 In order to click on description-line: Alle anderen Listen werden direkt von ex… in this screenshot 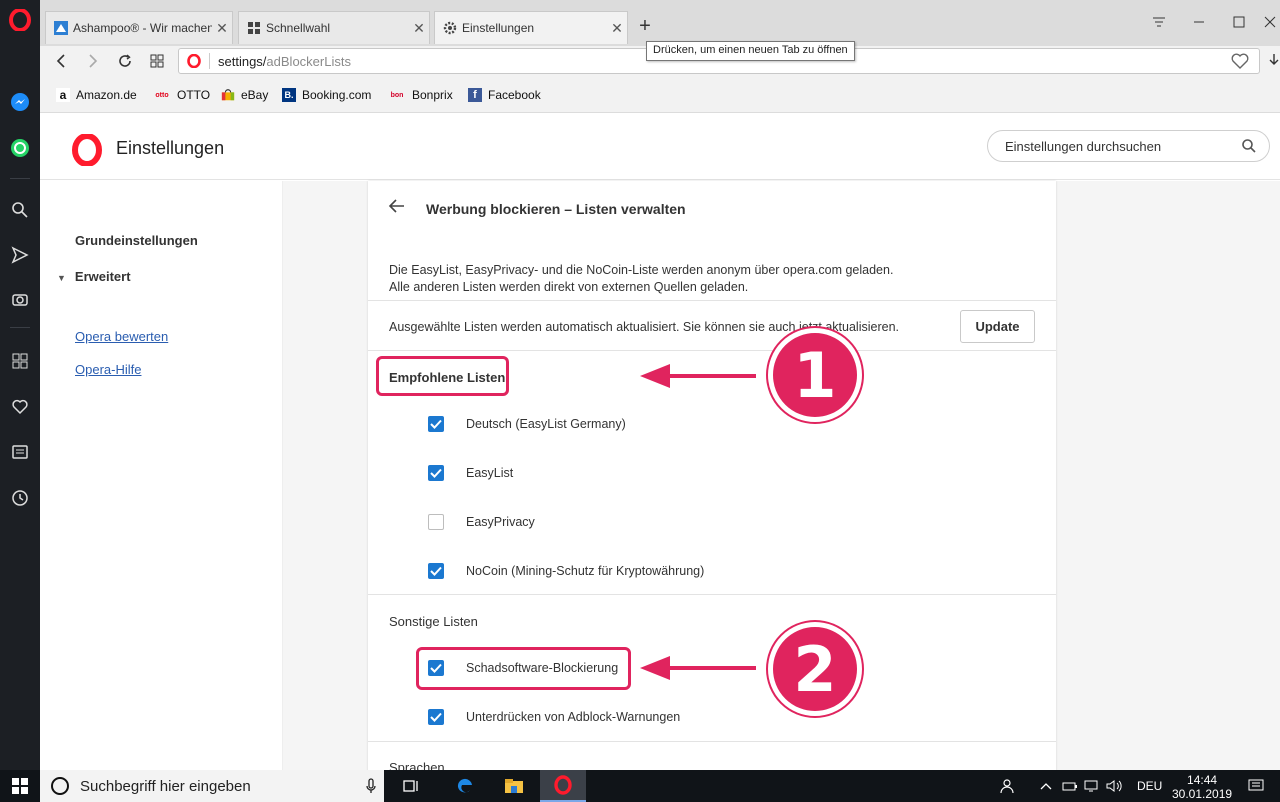, I will do `click(569, 287)`.